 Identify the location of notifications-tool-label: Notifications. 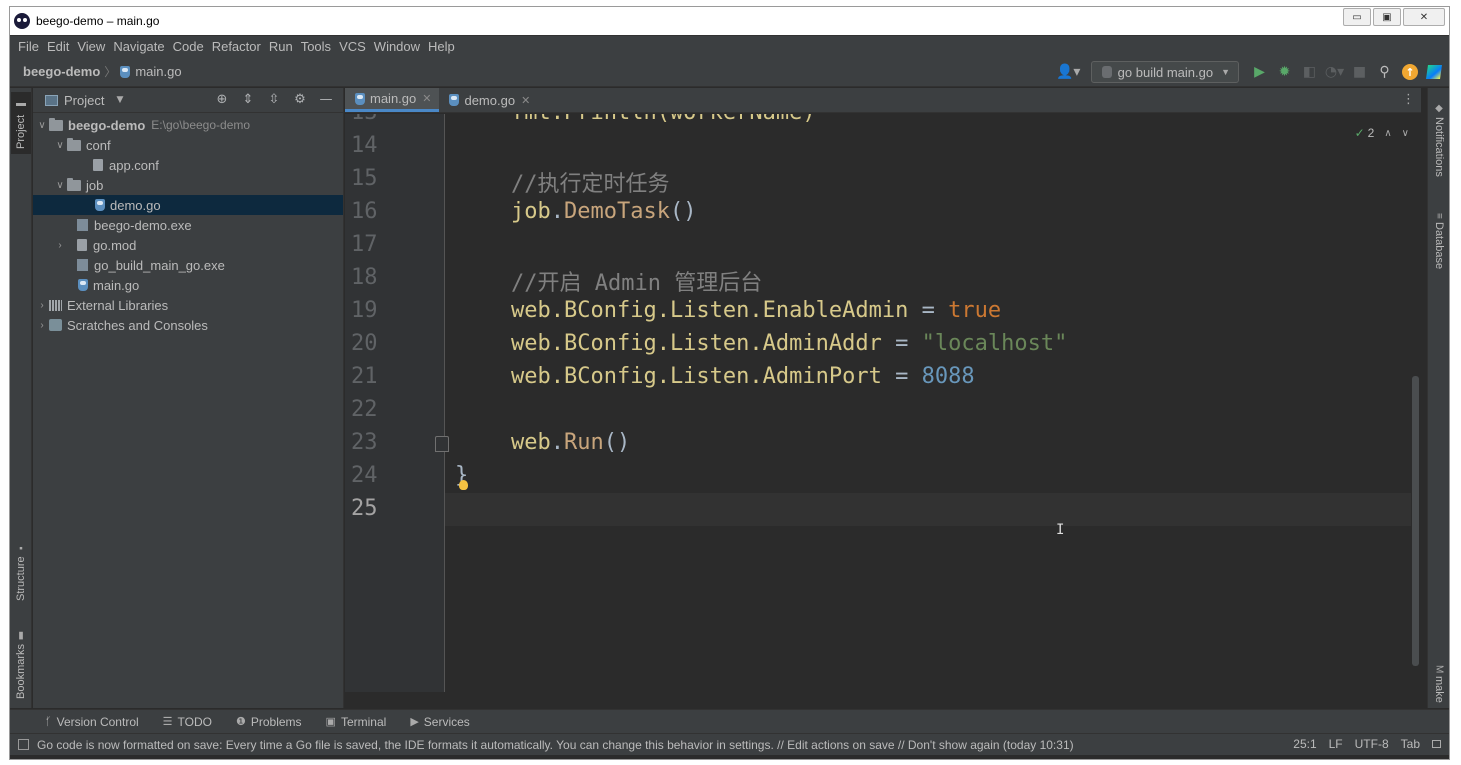
(1439, 147).